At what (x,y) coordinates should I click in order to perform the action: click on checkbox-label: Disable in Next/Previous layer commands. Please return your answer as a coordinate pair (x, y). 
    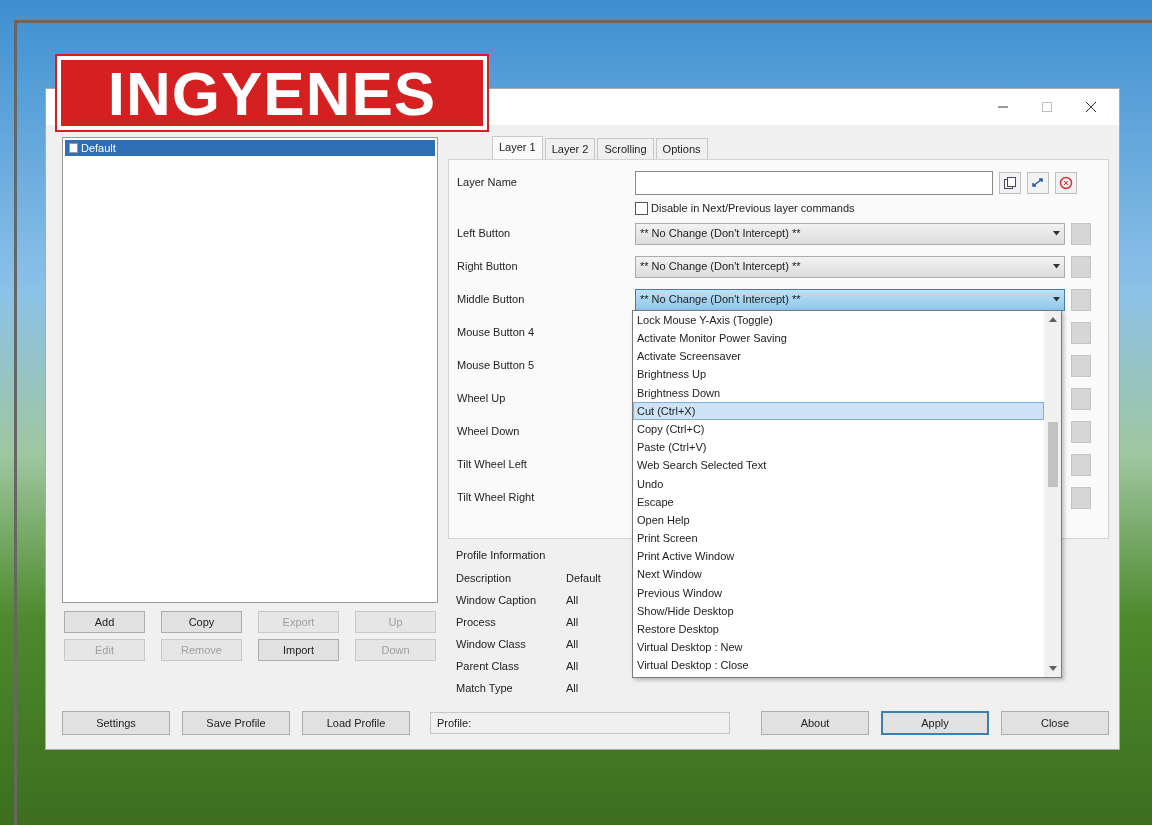
    Looking at the image, I should click on (753, 208).